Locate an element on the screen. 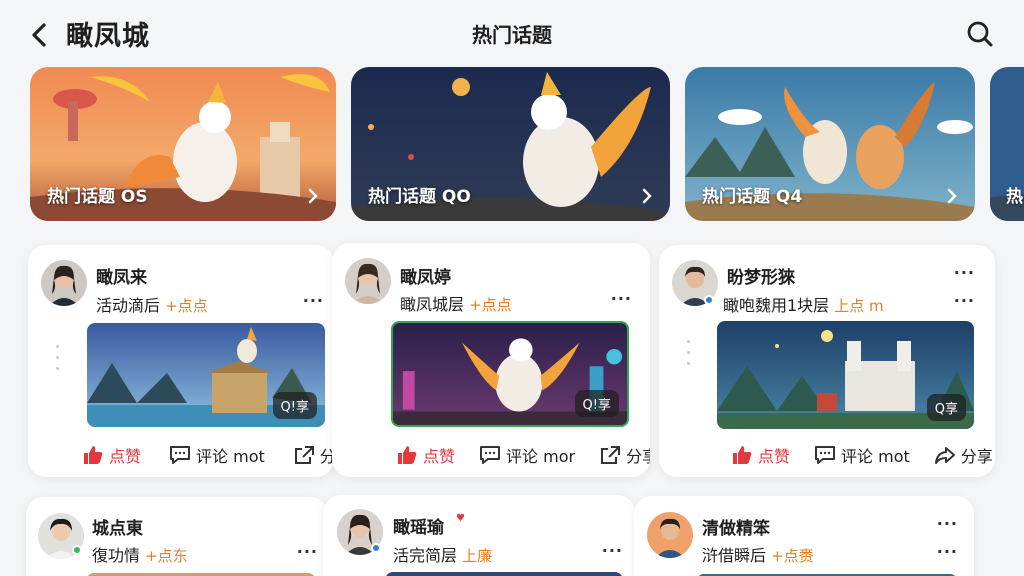 This screenshot has height=576, width=1024. banner-label: 热 is located at coordinates (1014, 197).